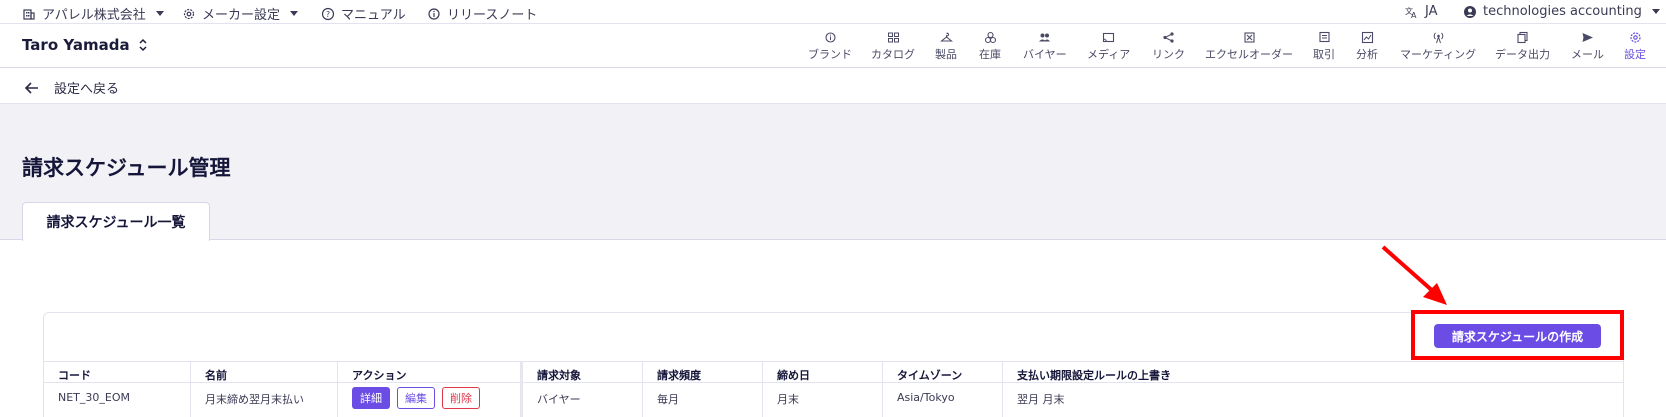  Describe the element at coordinates (371, 398) in the screenshot. I see `detail-button: 詳細` at that location.